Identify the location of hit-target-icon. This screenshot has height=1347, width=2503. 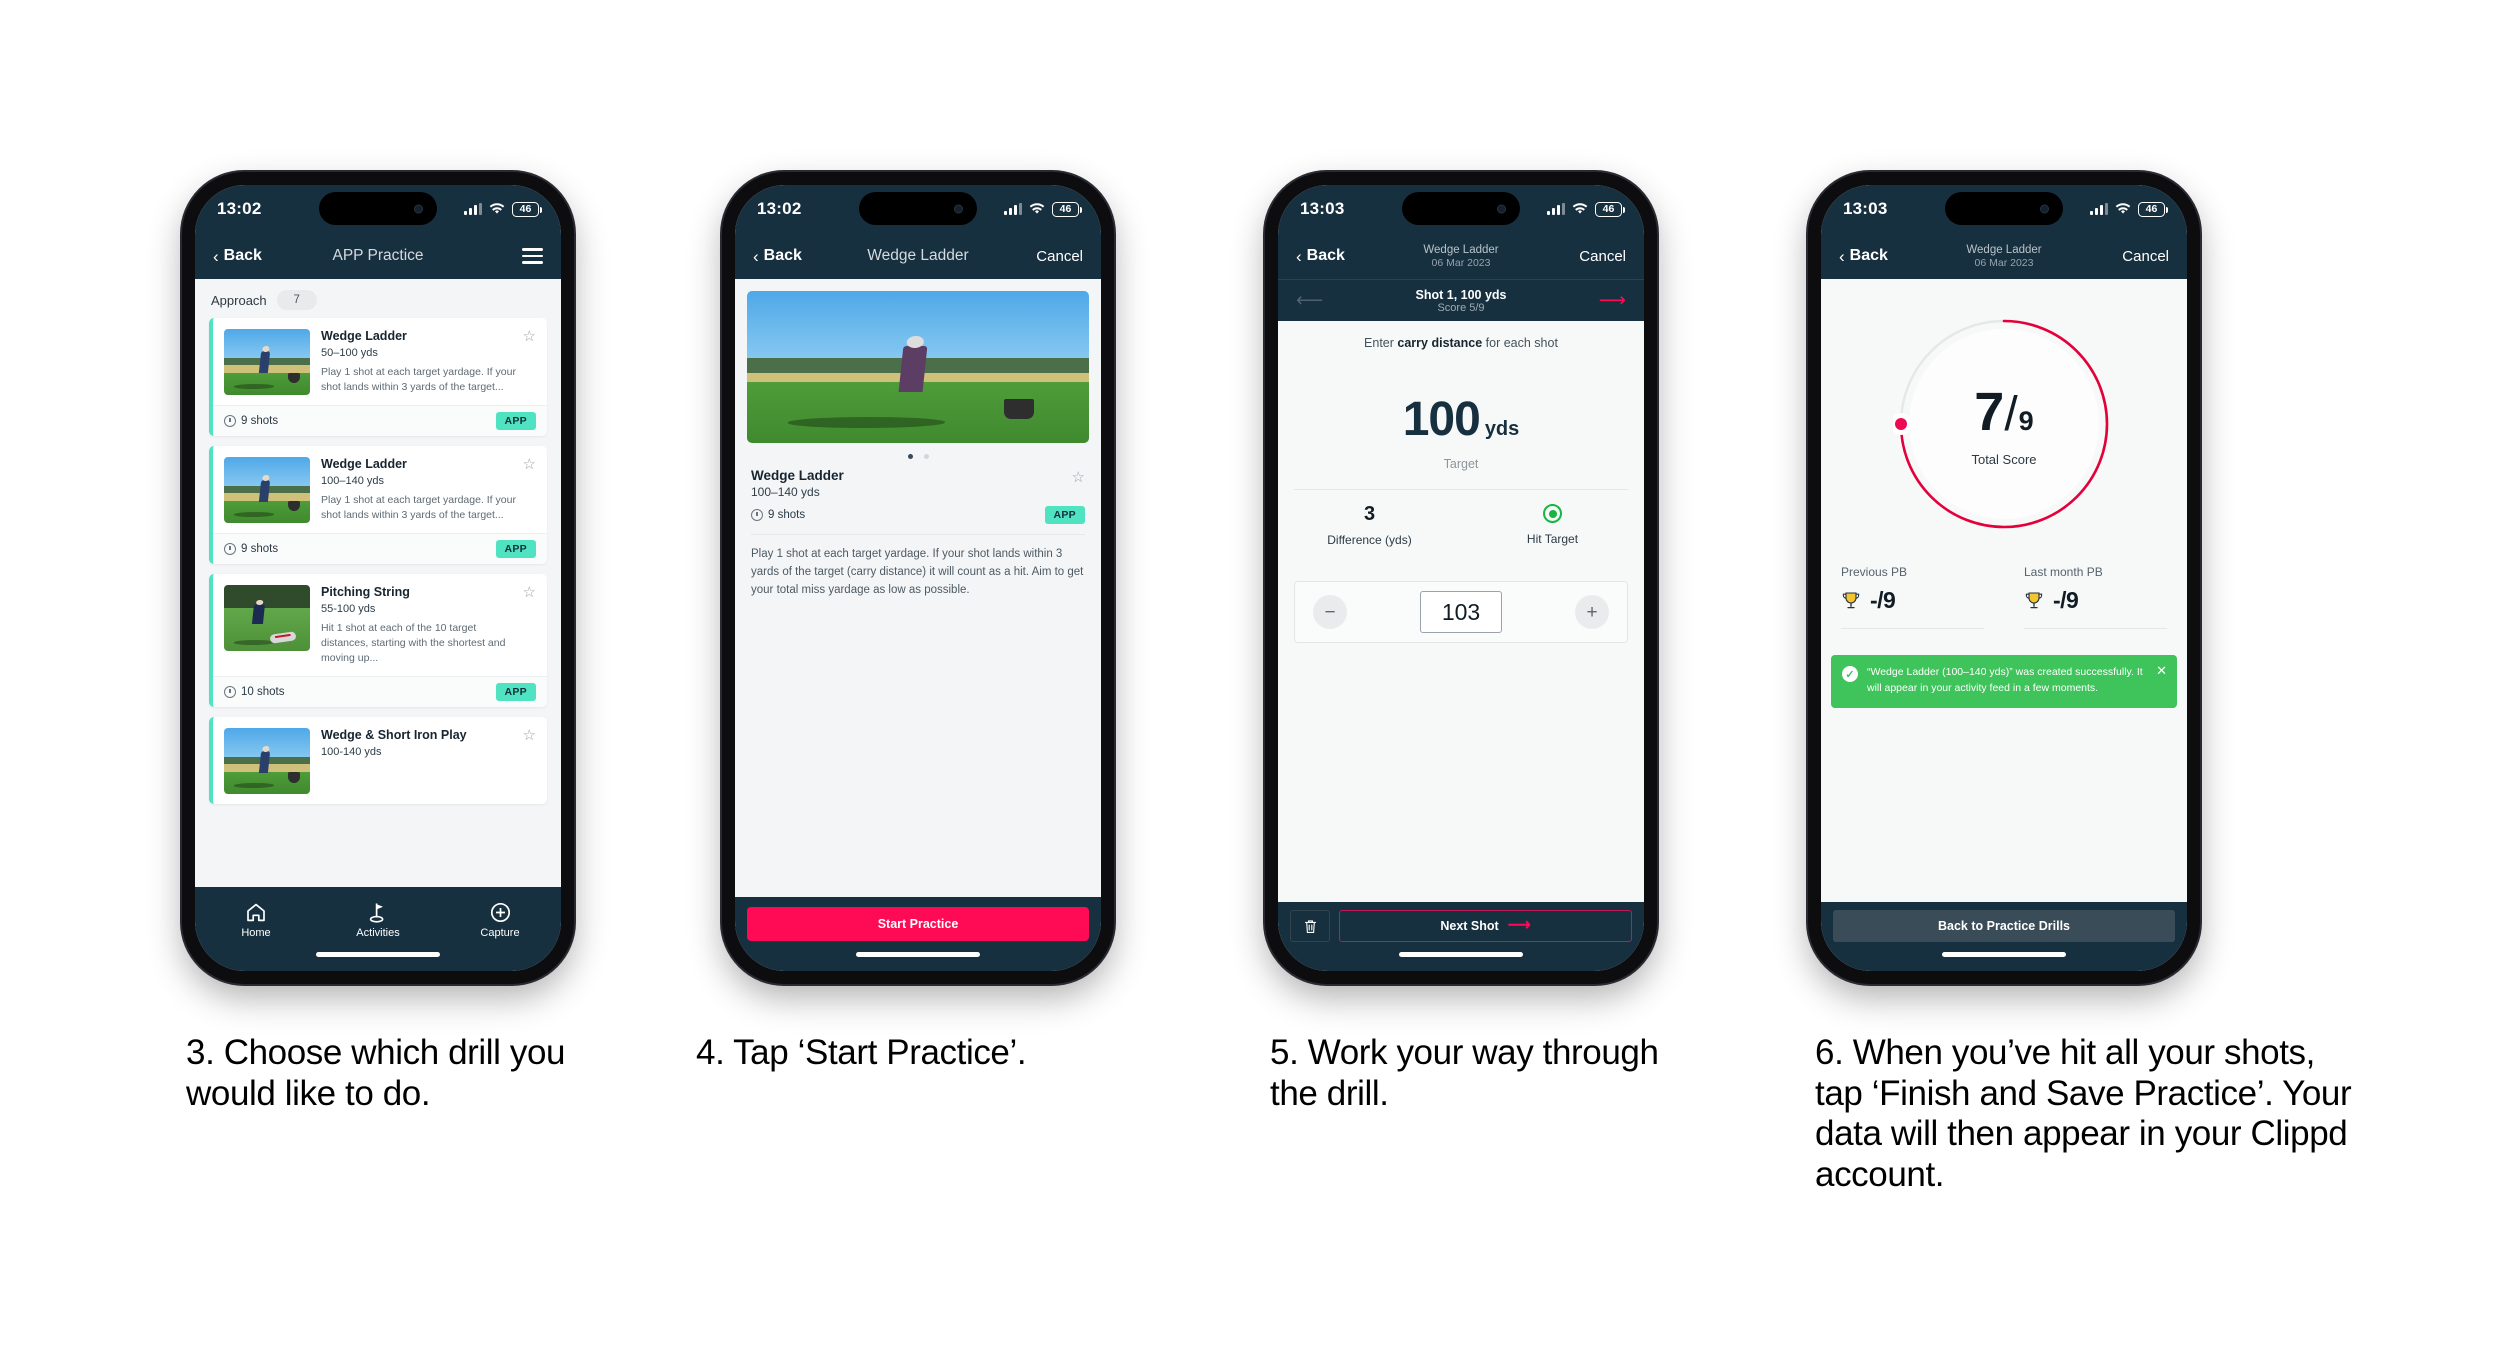
(1552, 513).